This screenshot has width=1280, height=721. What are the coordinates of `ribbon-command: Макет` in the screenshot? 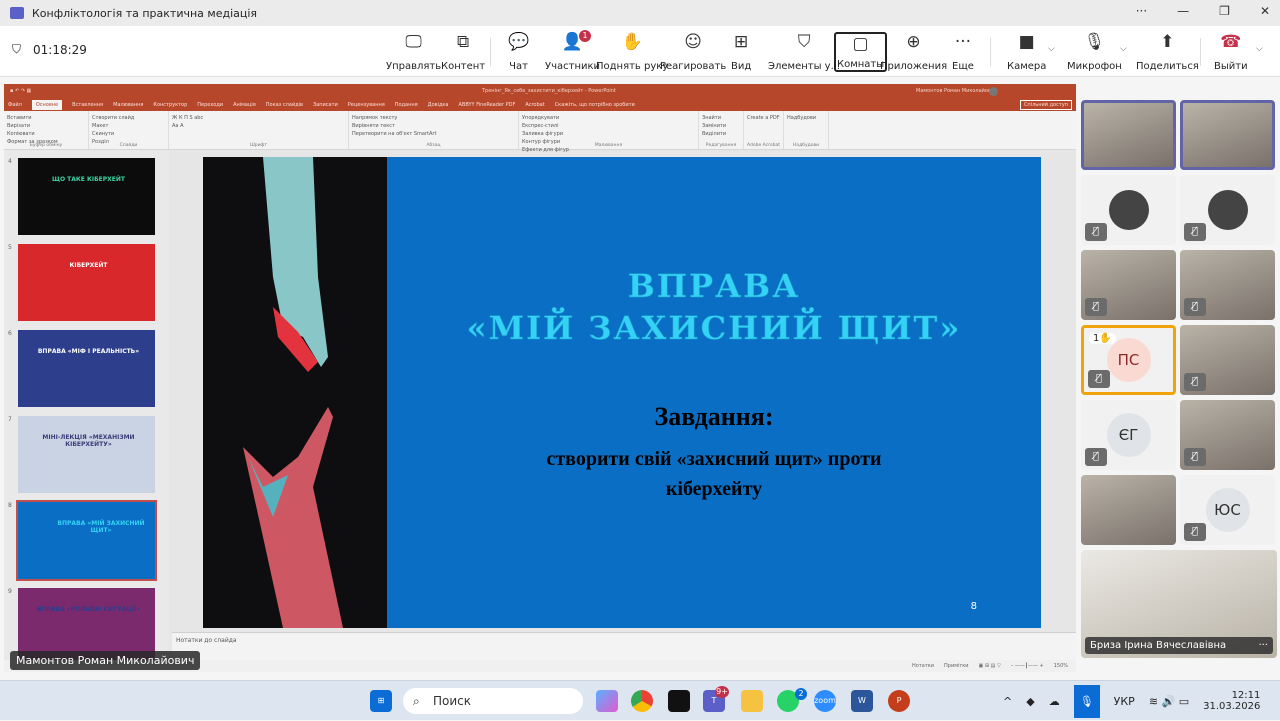 It's located at (128, 126).